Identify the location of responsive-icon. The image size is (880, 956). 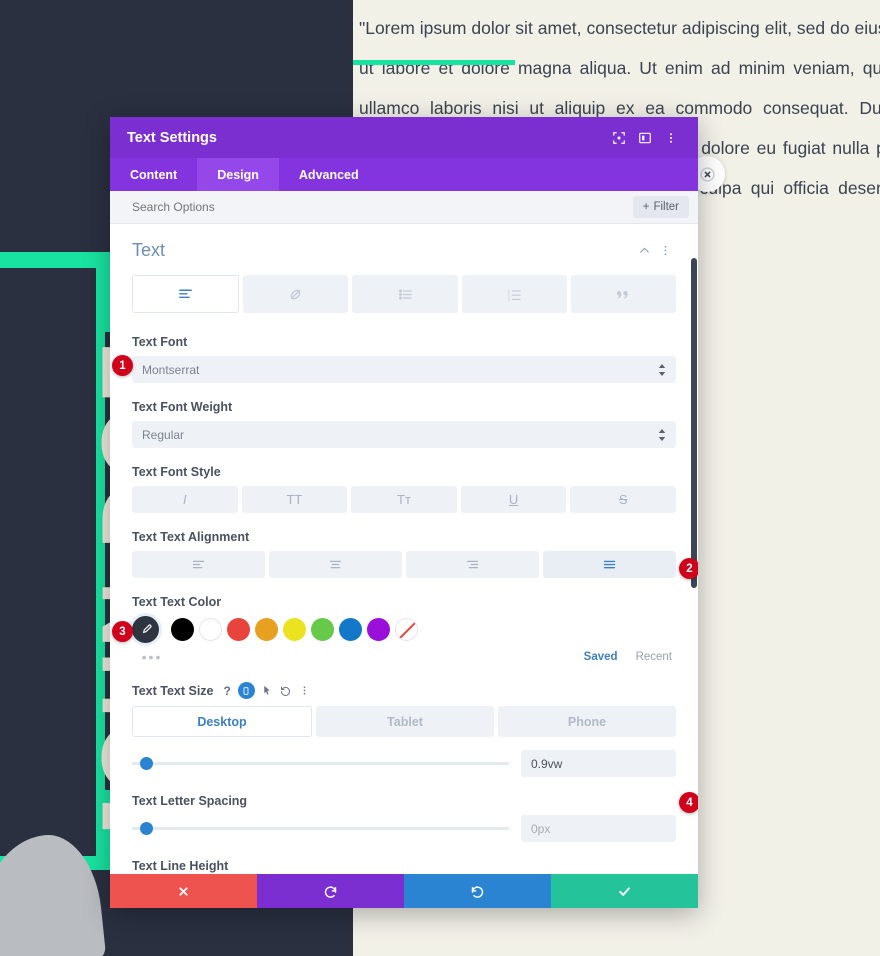
(246, 690).